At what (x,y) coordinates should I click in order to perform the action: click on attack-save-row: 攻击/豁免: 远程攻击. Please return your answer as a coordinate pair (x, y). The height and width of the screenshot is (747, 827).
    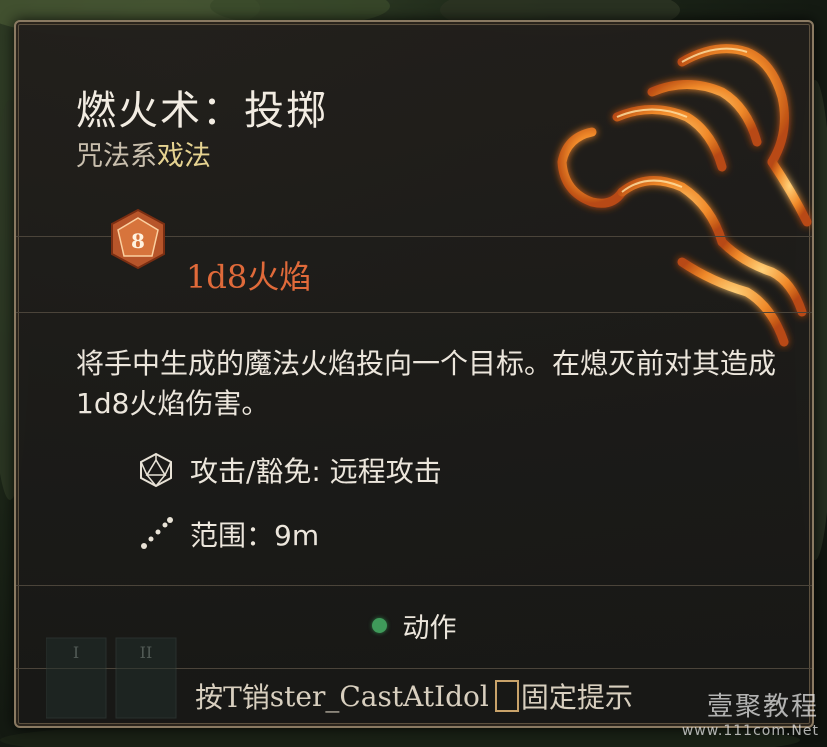
    Looking at the image, I should click on (289, 470).